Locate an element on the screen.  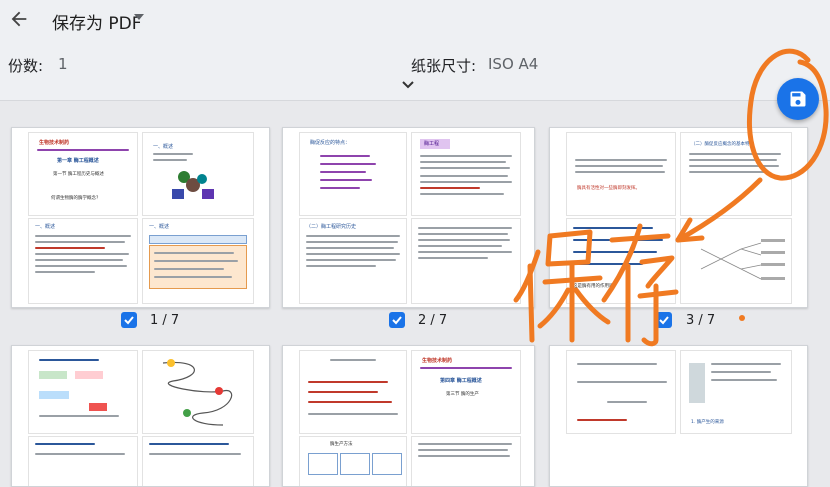
page-thumbnail-6: 1. 酶产生的来源 is located at coordinates (678, 416).